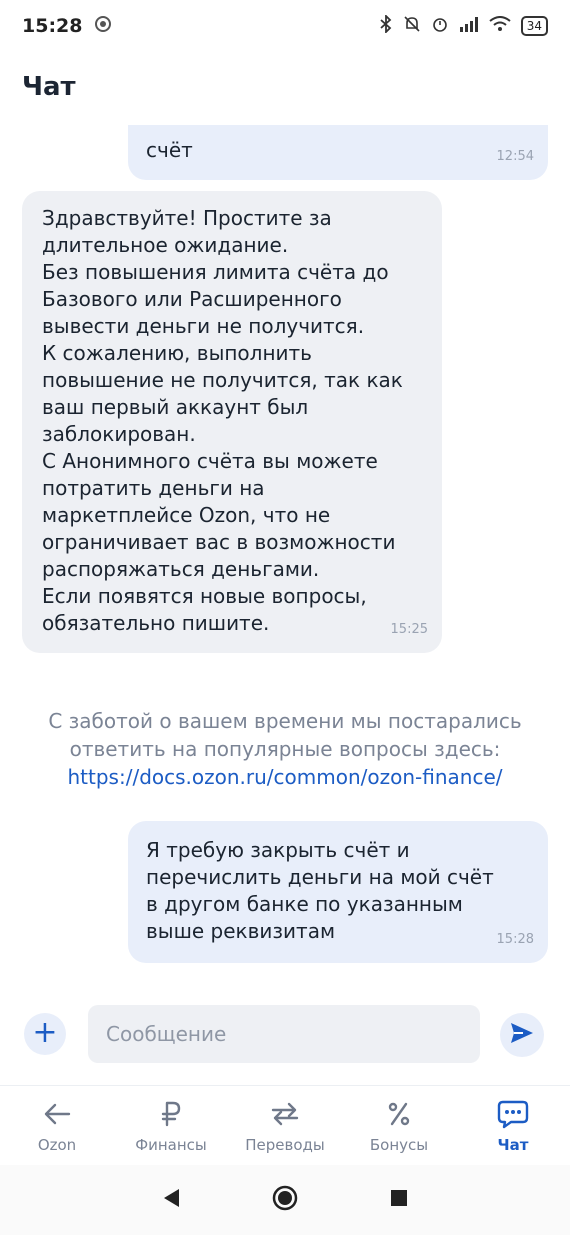 This screenshot has width=570, height=1235. I want to click on data-saver-icon, so click(103, 26).